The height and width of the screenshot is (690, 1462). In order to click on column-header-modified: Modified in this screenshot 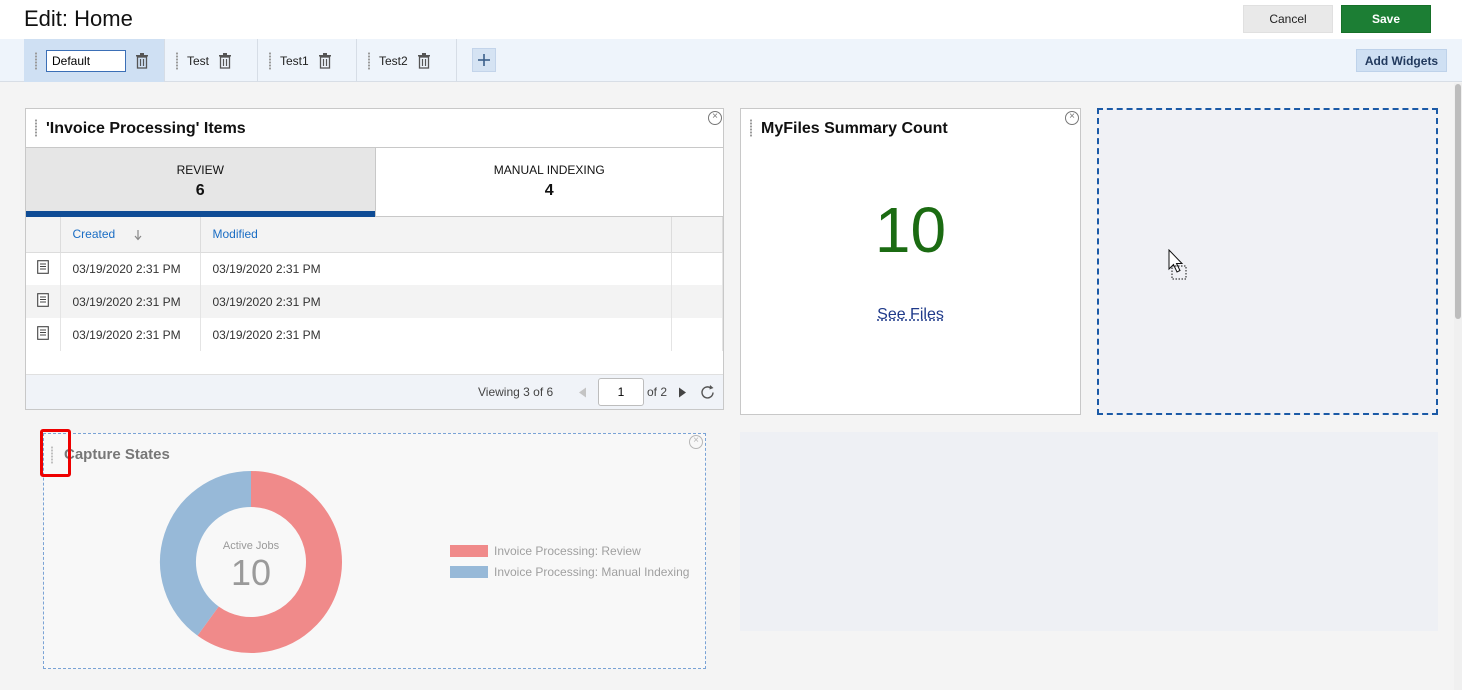, I will do `click(436, 235)`.